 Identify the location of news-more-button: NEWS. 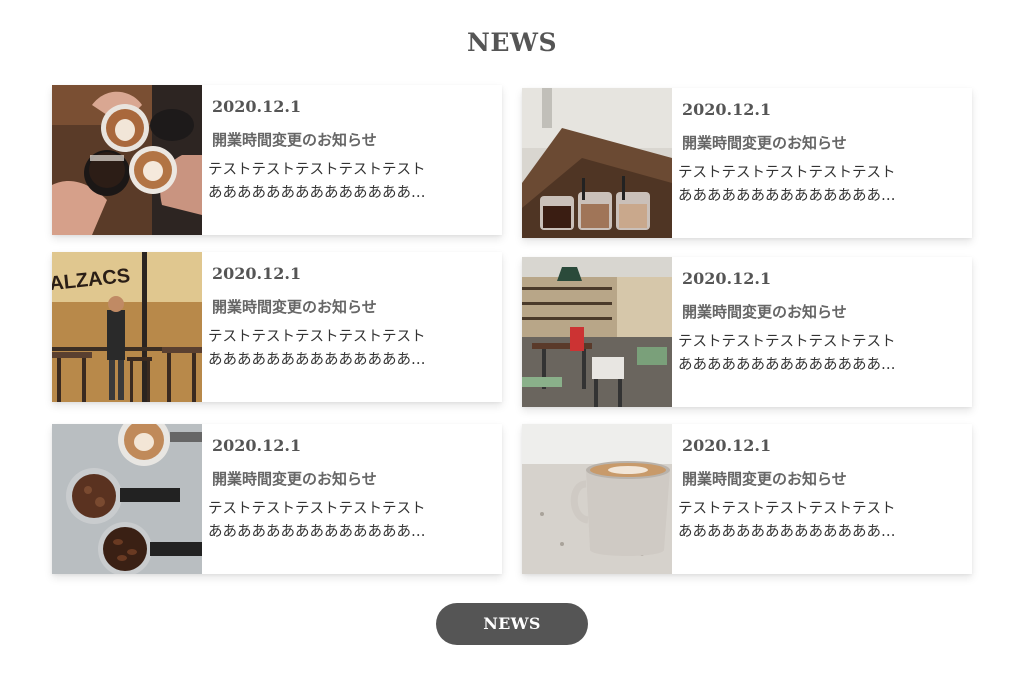
(512, 624).